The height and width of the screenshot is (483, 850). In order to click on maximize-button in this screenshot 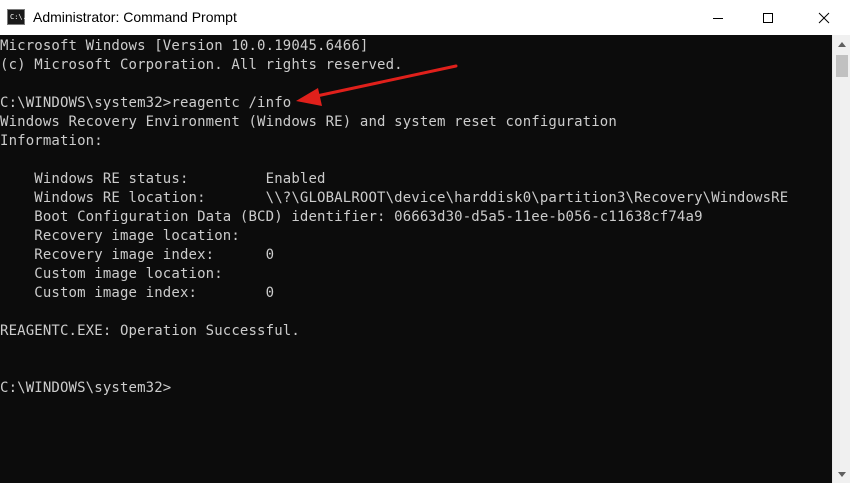, I will do `click(768, 17)`.